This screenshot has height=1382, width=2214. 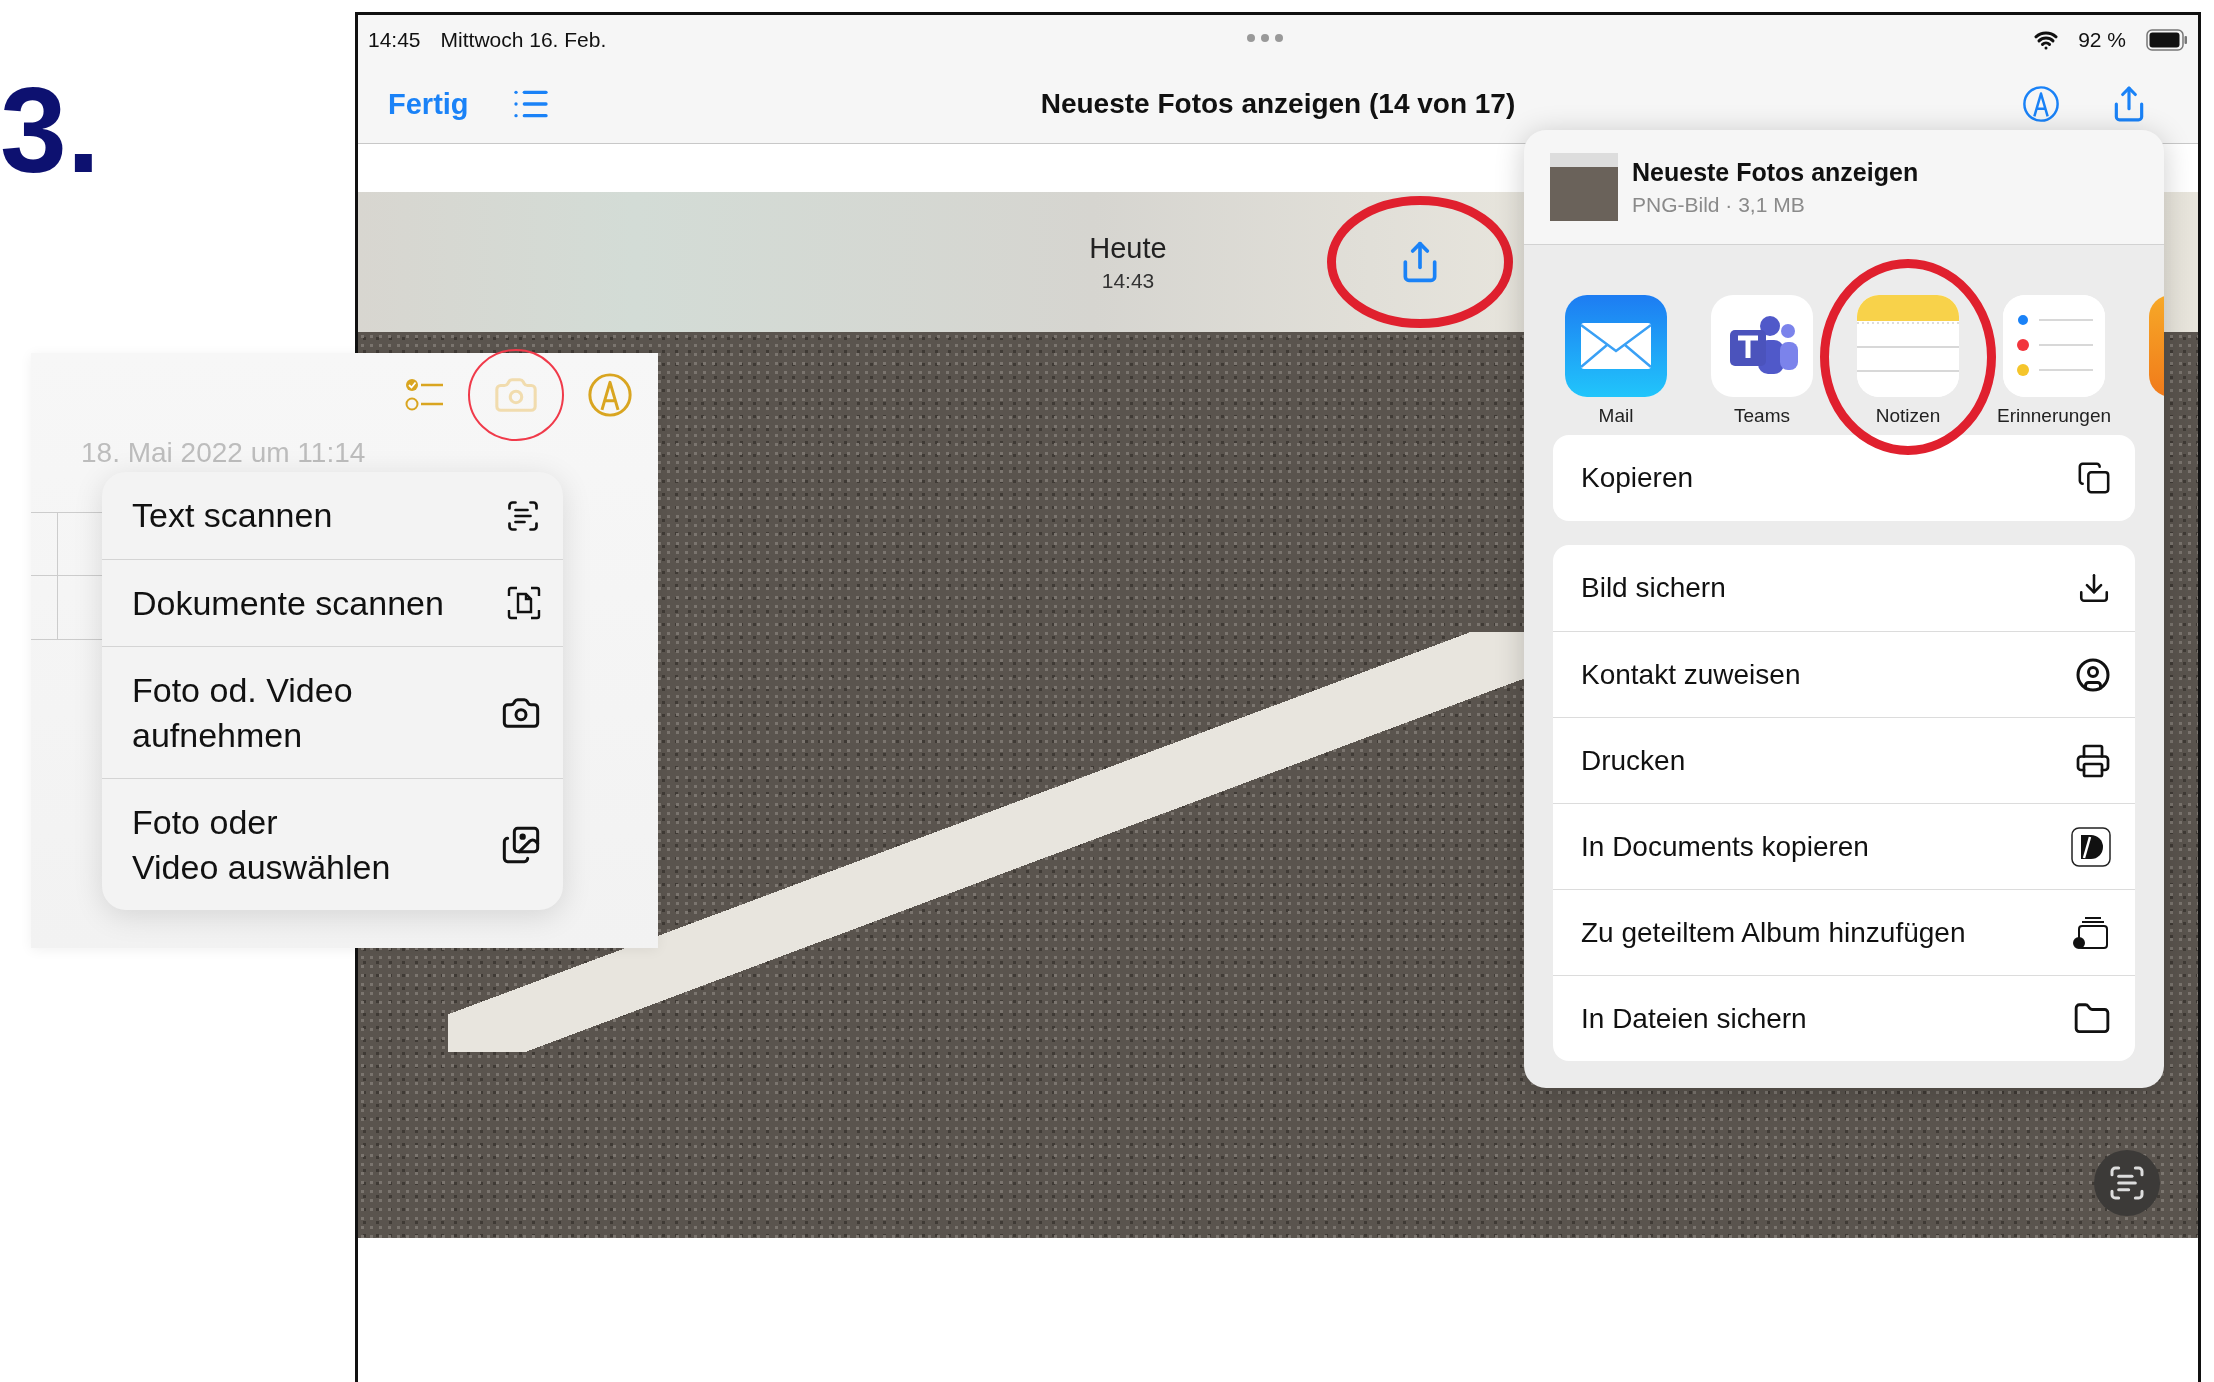 What do you see at coordinates (2091, 846) in the screenshot?
I see `letter-d-icon` at bounding box center [2091, 846].